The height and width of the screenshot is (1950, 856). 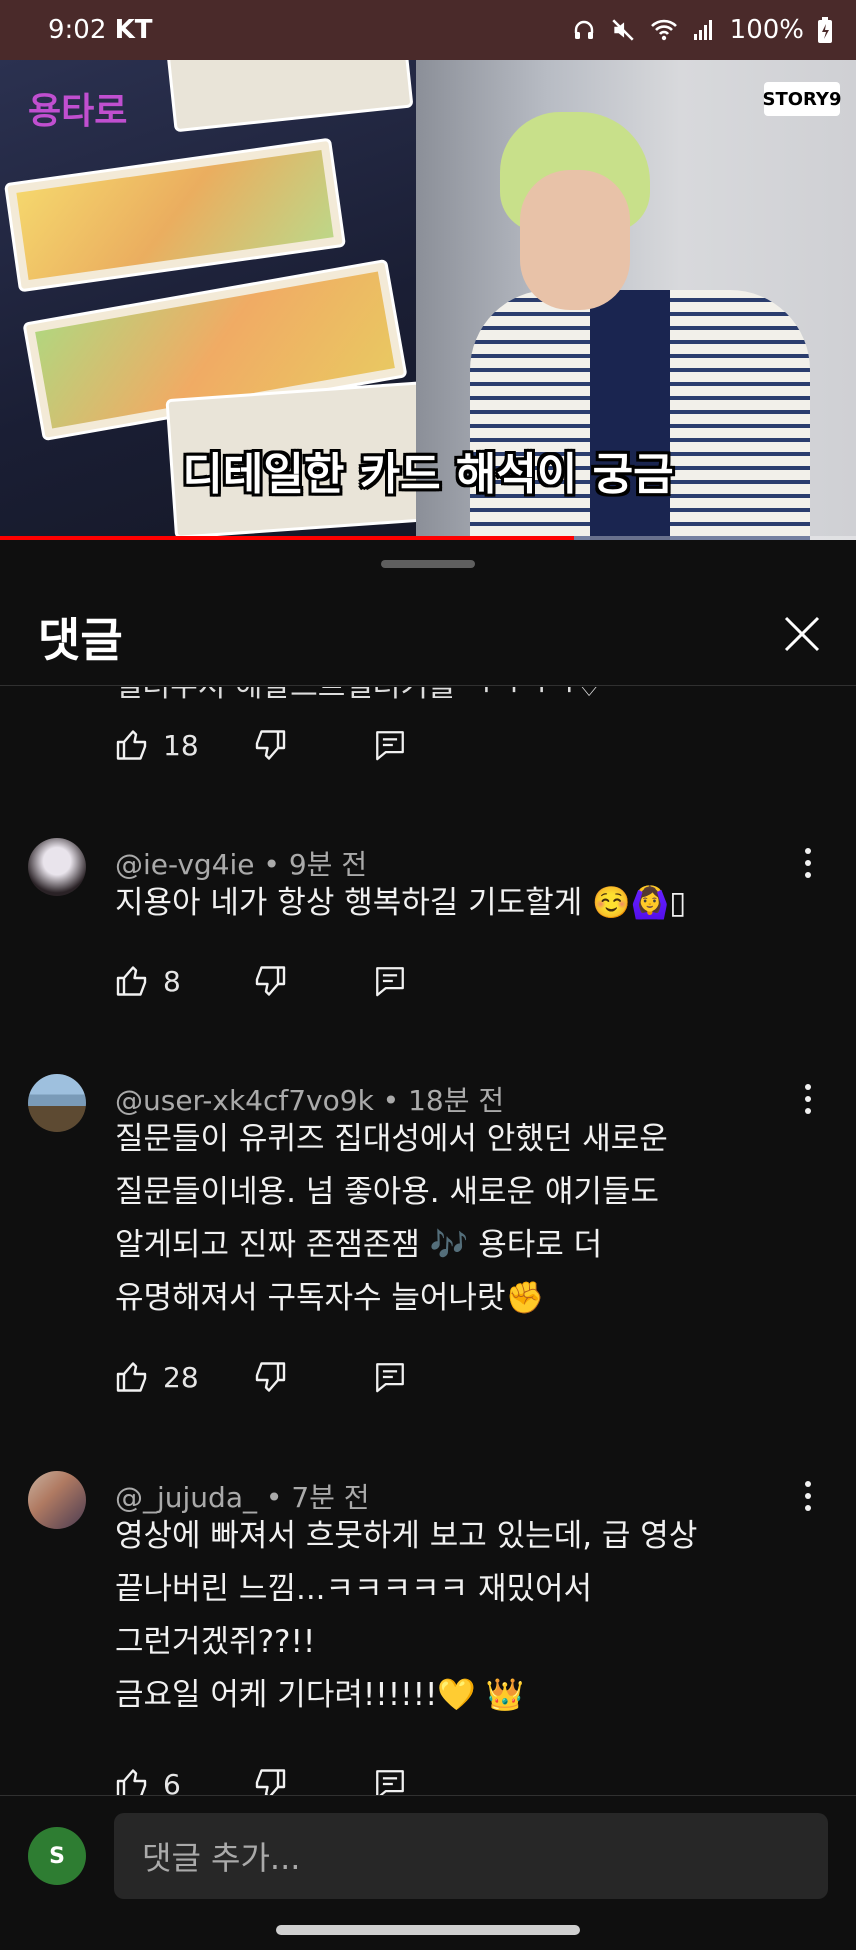 What do you see at coordinates (100, 30) in the screenshot?
I see `status-time: 9:02 KT` at bounding box center [100, 30].